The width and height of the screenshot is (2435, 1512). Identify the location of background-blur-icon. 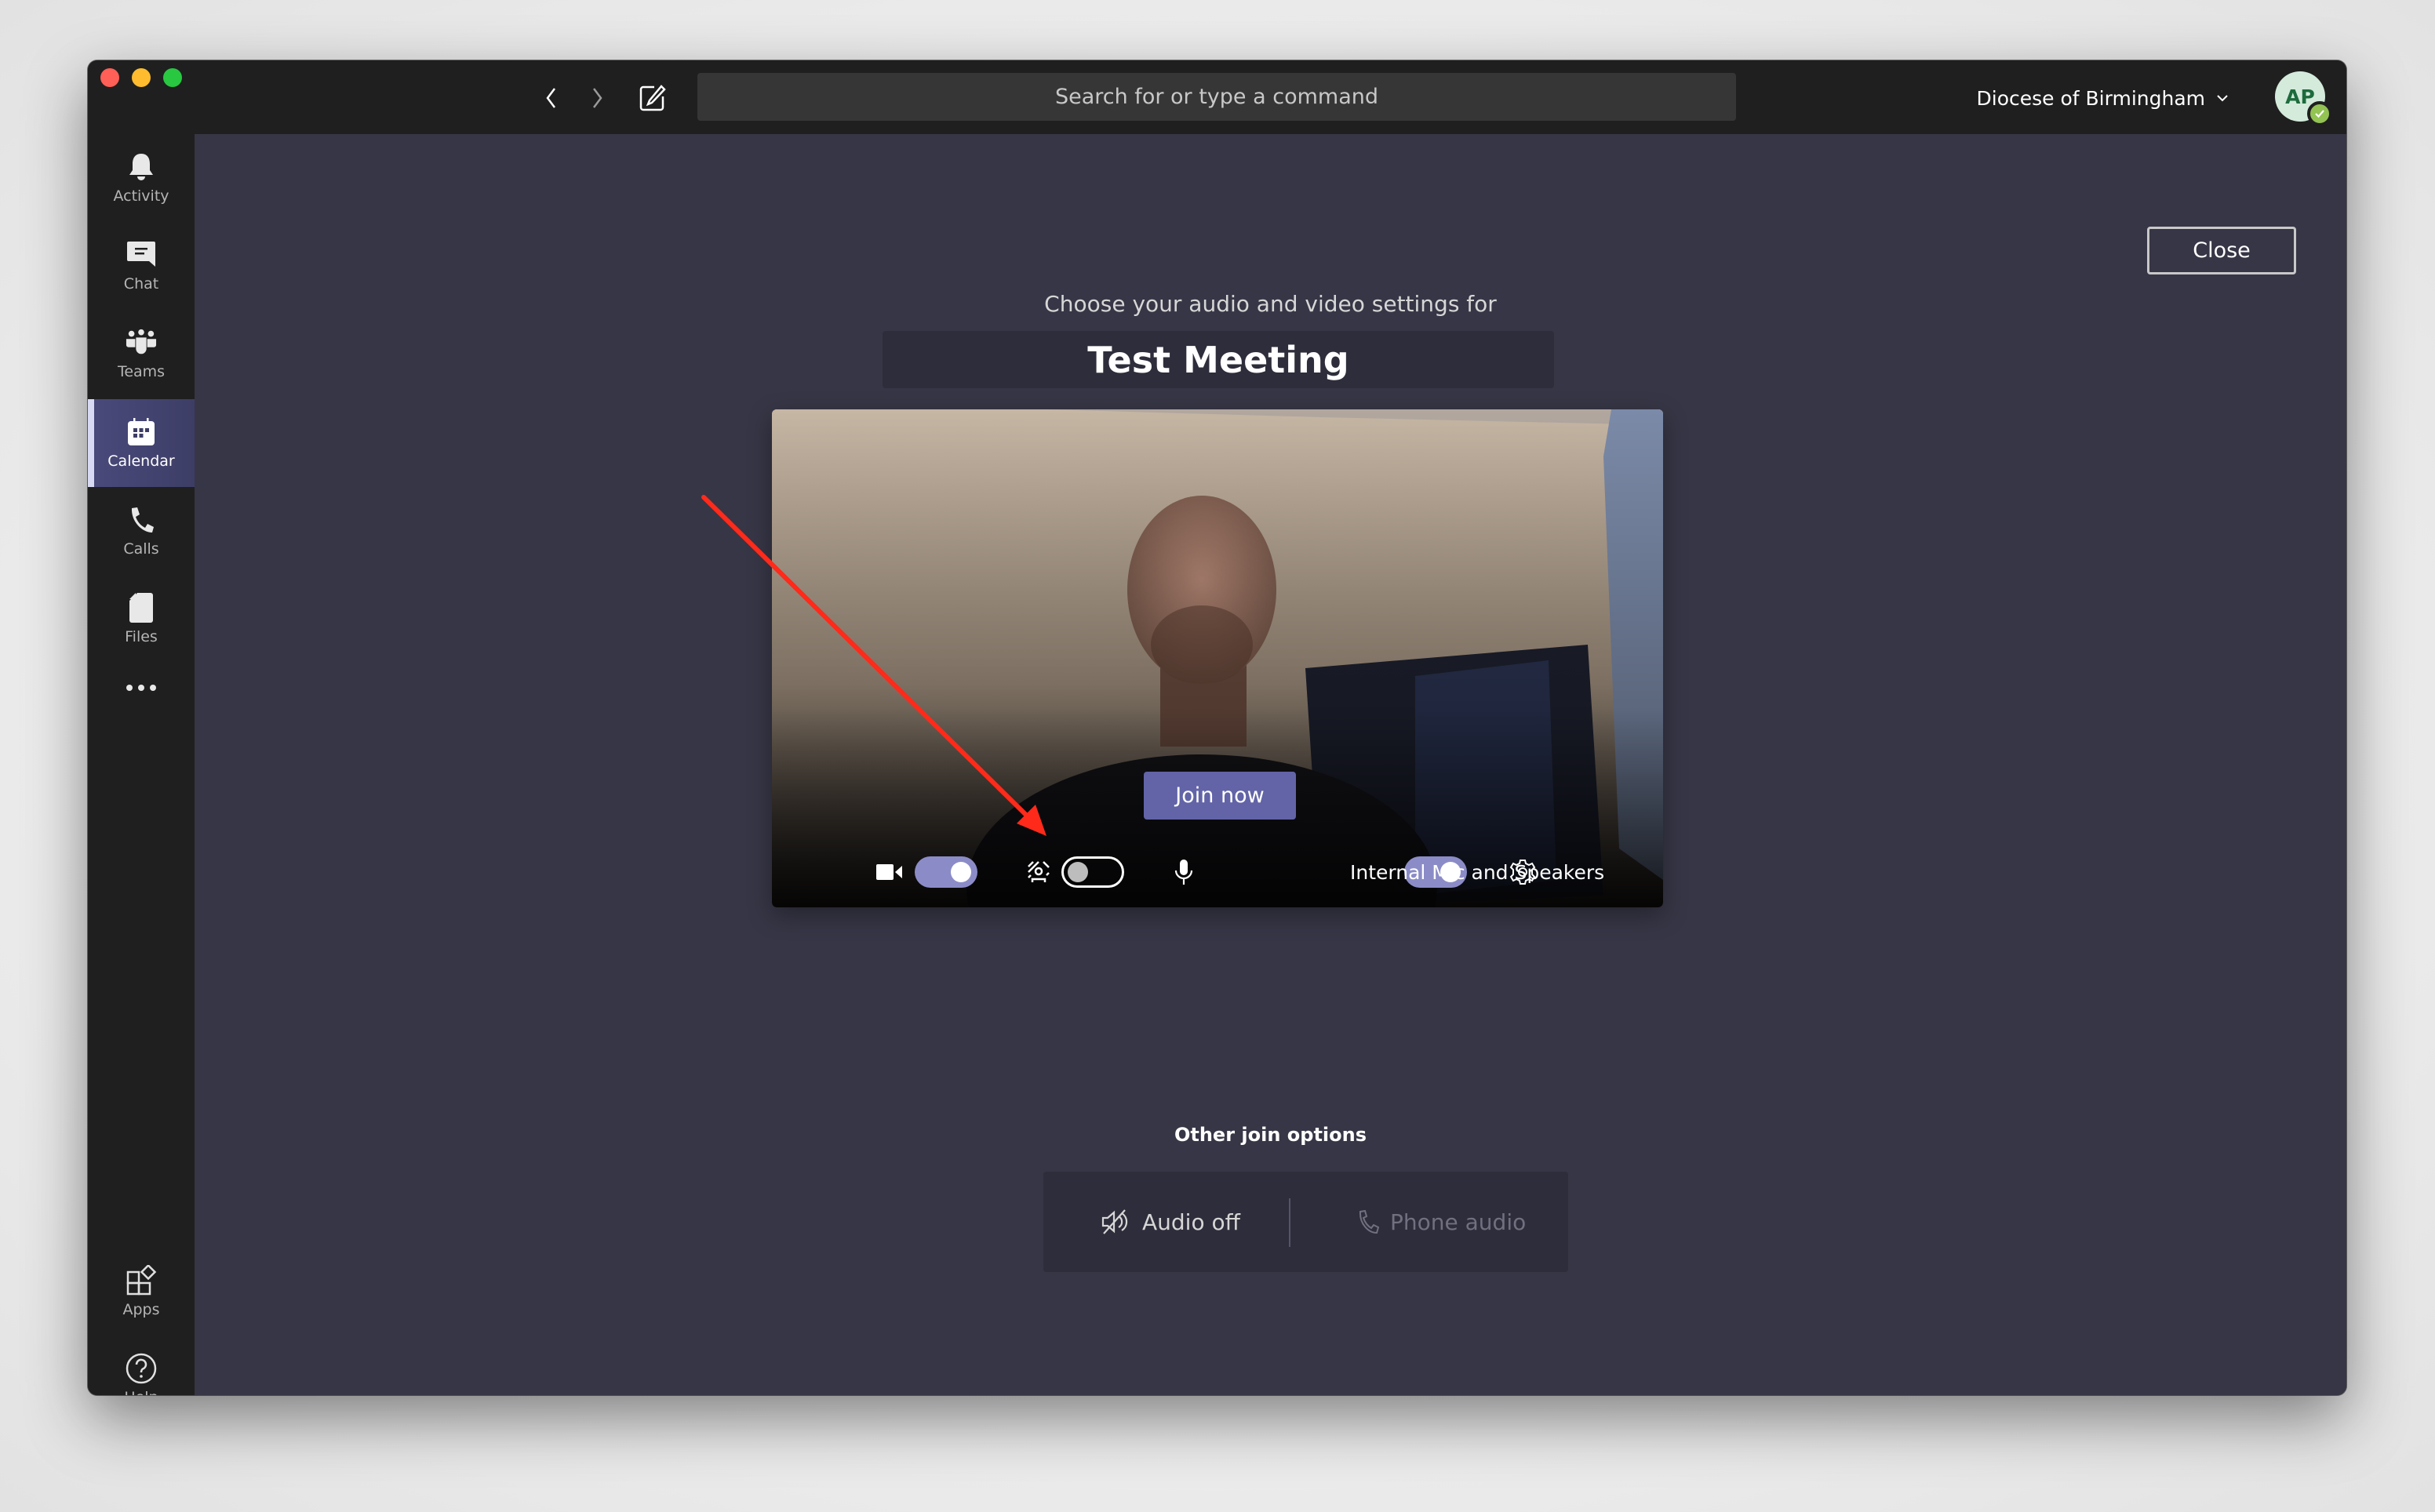
(1038, 872).